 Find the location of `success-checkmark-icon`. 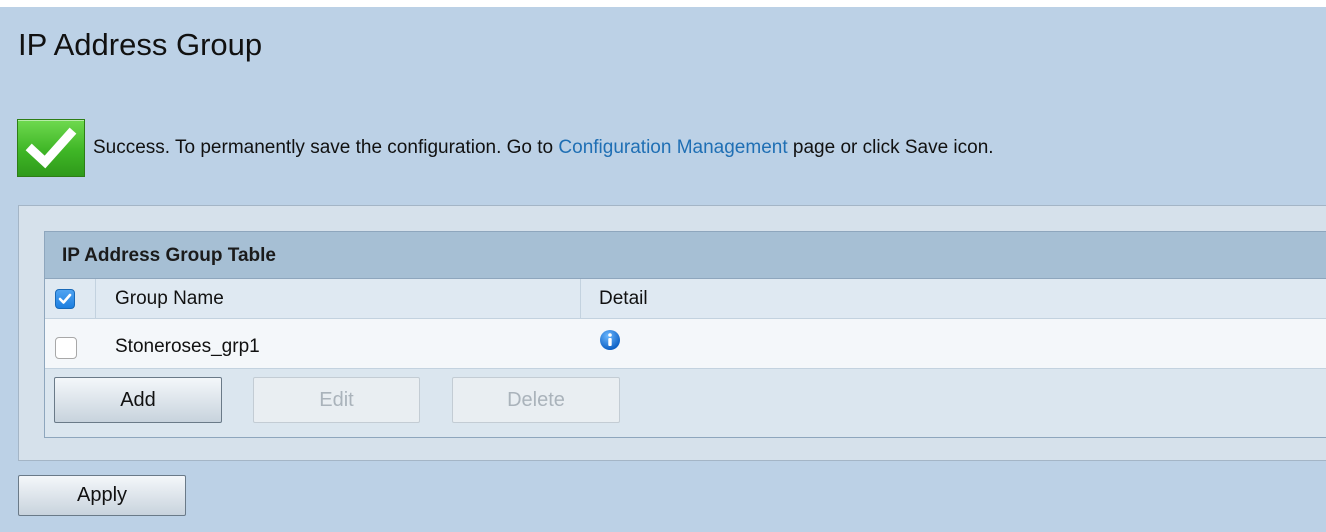

success-checkmark-icon is located at coordinates (51, 148).